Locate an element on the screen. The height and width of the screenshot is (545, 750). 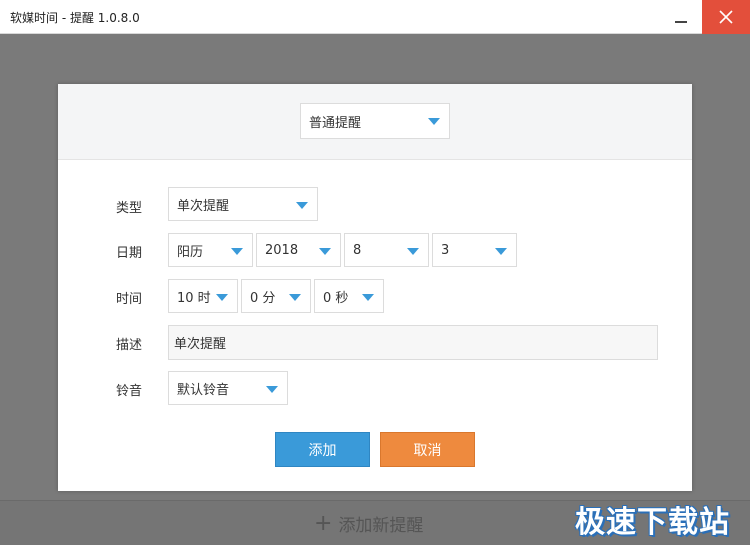
date-label: 日期 is located at coordinates (129, 253).